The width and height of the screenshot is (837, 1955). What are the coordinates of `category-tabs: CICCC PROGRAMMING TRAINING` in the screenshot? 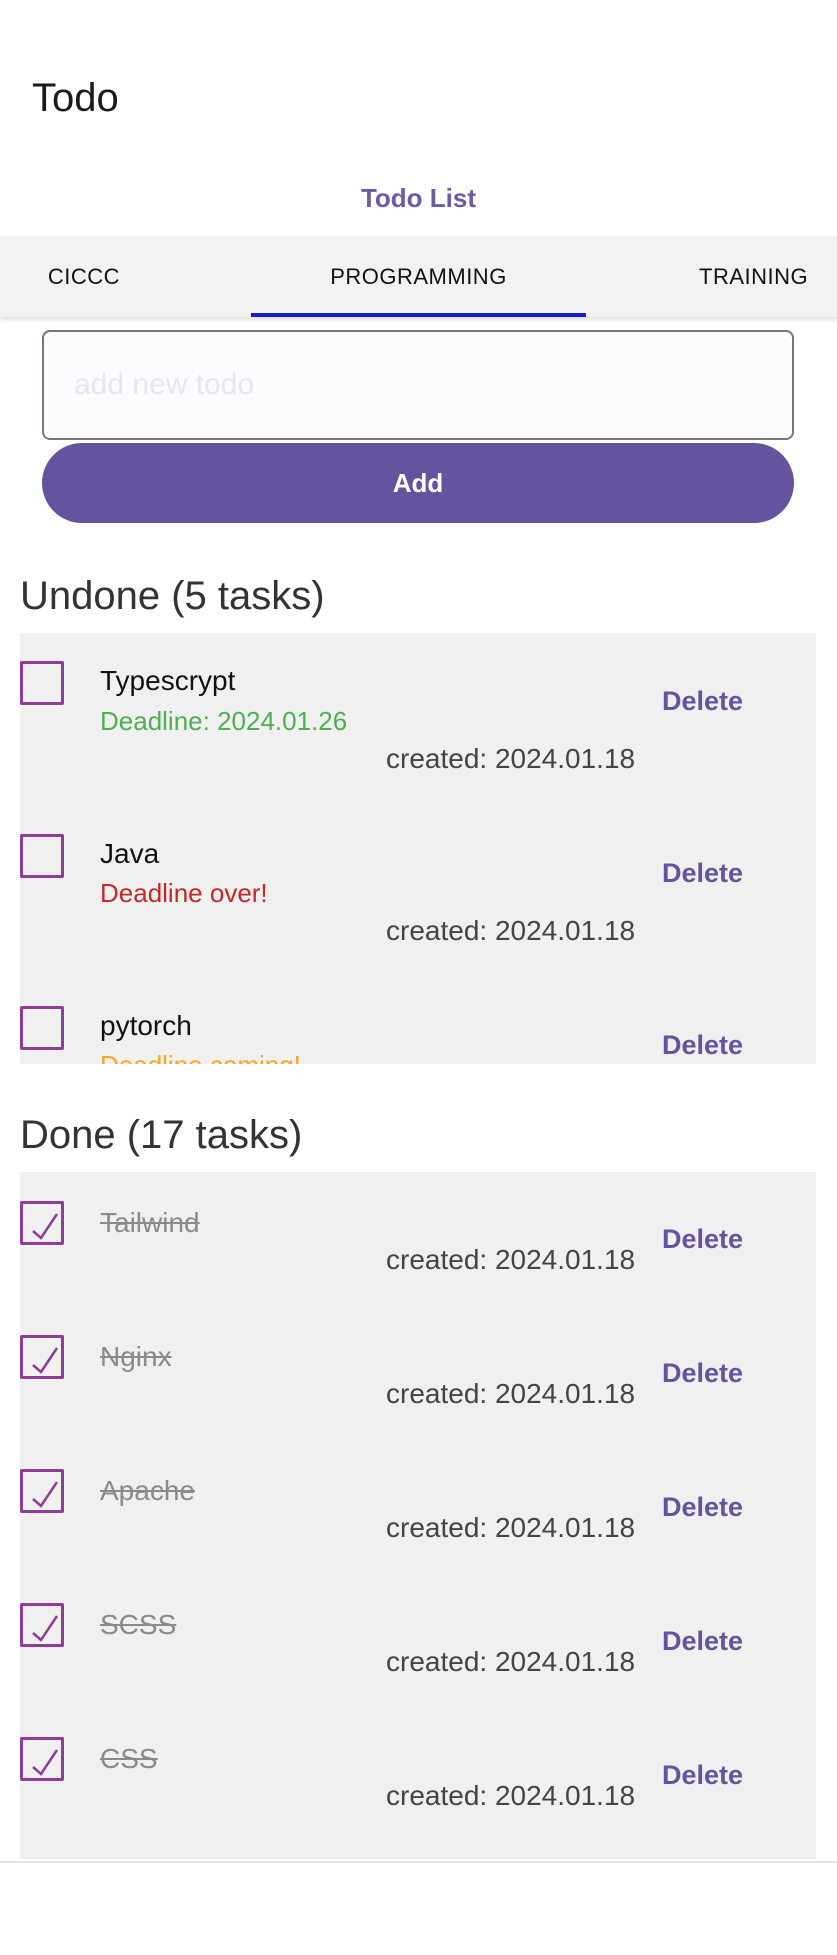 It's located at (418, 277).